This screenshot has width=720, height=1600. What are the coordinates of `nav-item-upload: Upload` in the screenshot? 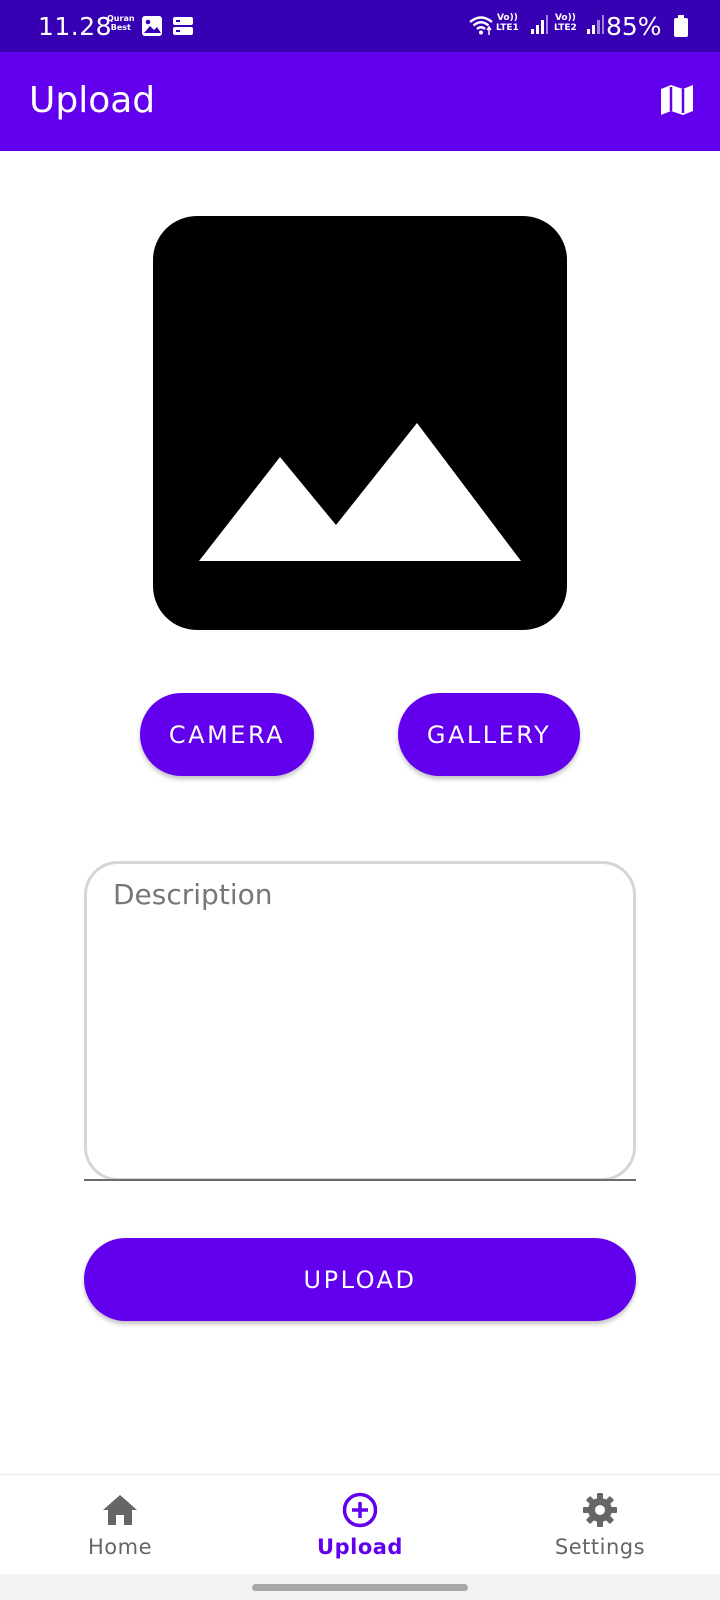 It's located at (360, 1525).